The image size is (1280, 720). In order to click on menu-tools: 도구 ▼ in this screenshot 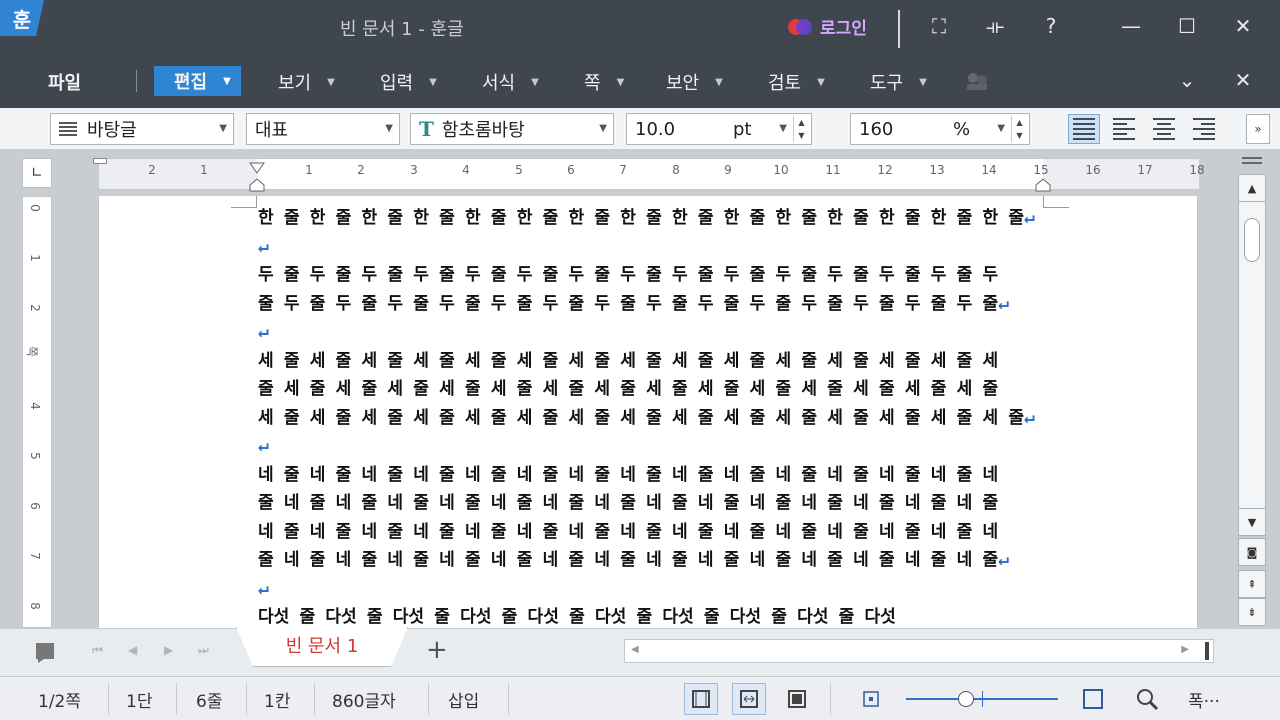, I will do `click(898, 82)`.